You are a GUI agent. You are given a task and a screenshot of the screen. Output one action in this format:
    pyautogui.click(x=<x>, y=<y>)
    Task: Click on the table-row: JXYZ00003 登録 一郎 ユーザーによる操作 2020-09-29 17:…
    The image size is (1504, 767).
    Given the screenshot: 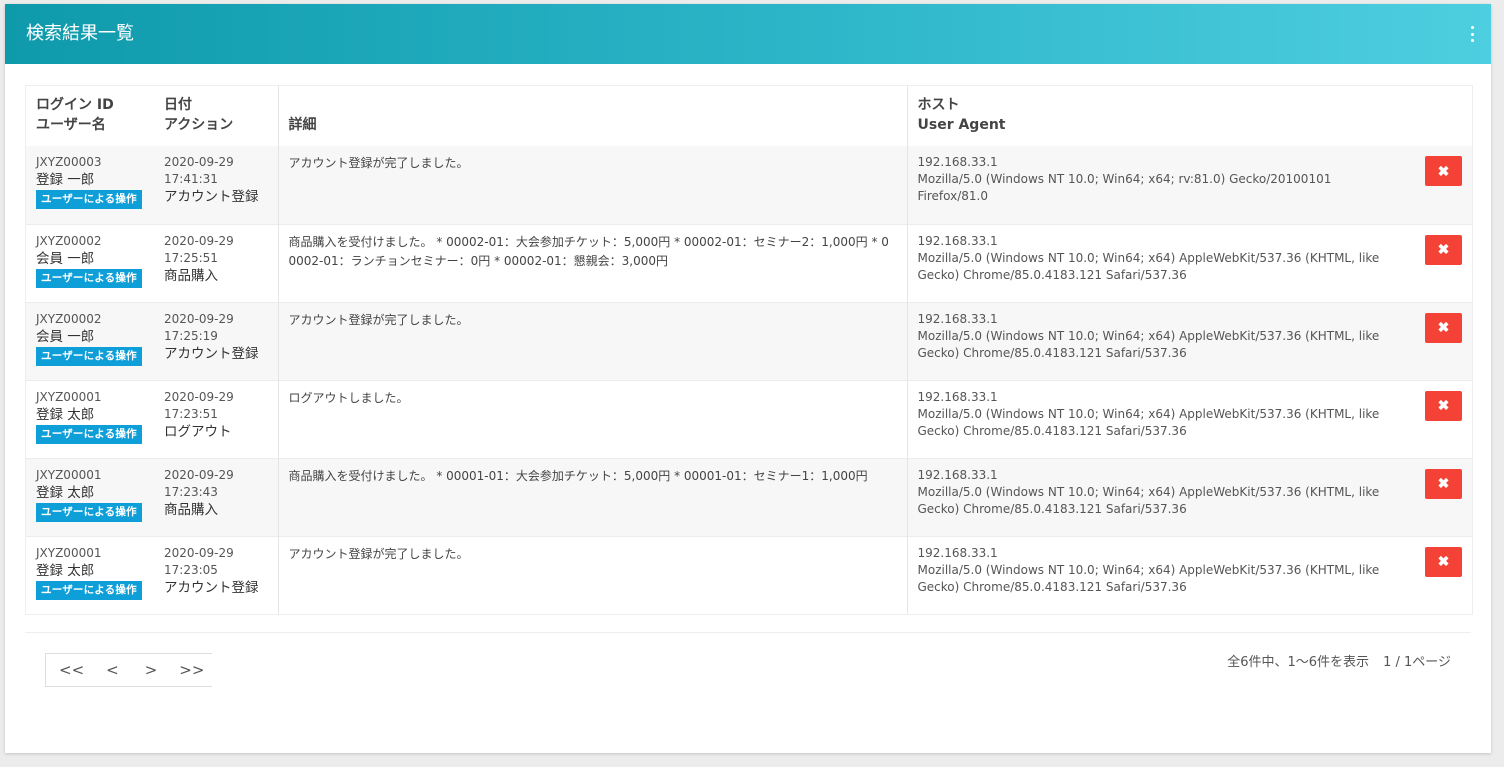 What is the action you would take?
    pyautogui.click(x=749, y=185)
    